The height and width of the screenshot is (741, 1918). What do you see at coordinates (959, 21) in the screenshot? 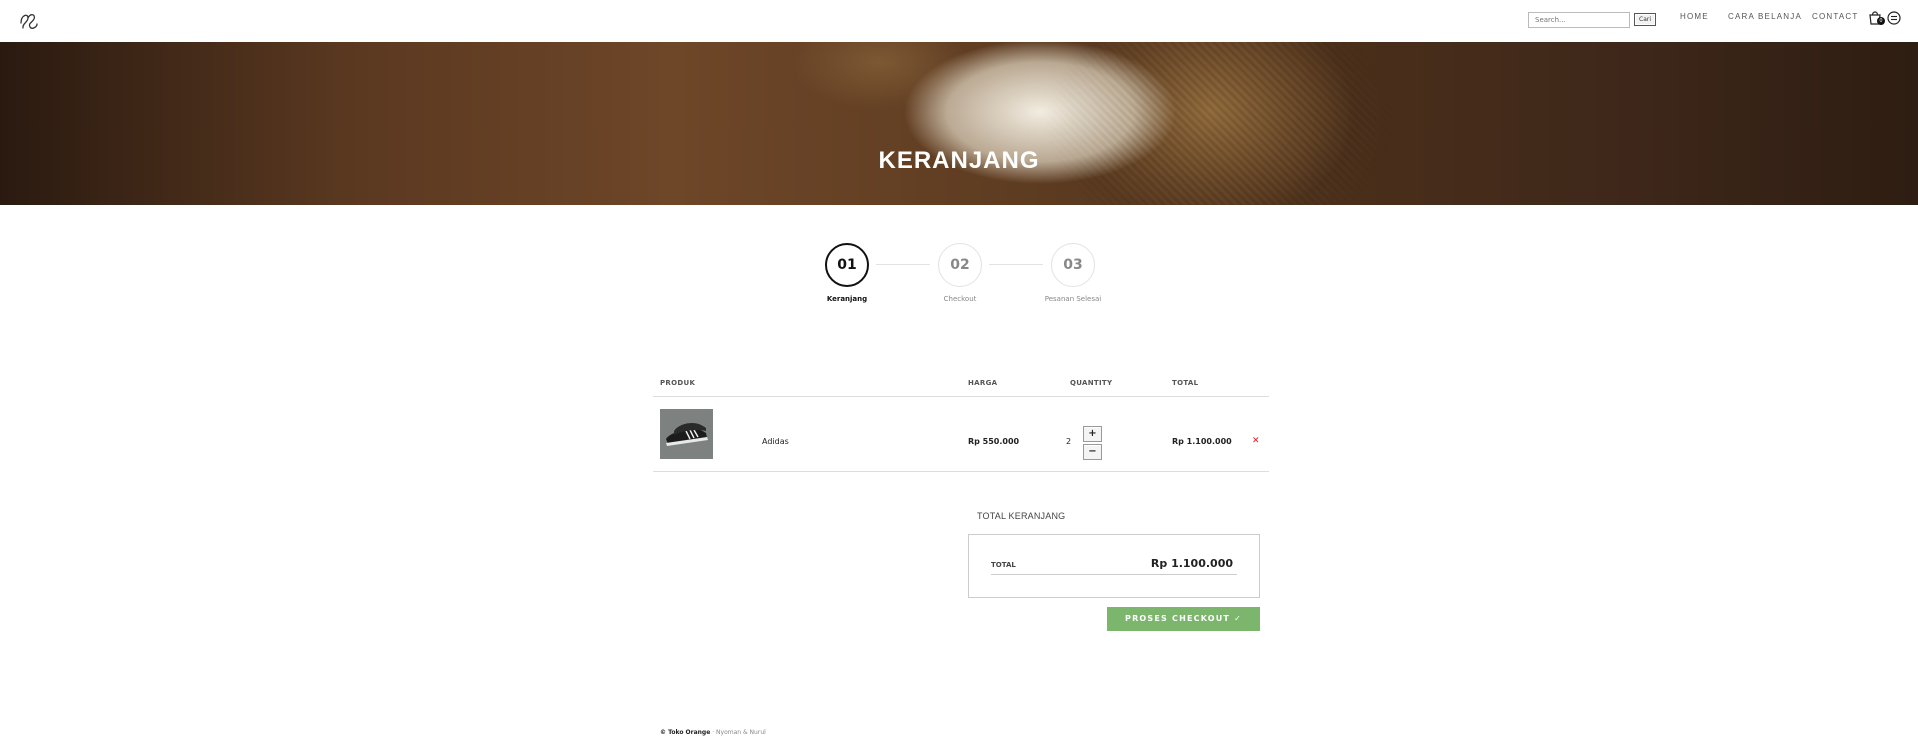
I see `site-header: Cari HOME CARA BELANJA CONTACT 0` at bounding box center [959, 21].